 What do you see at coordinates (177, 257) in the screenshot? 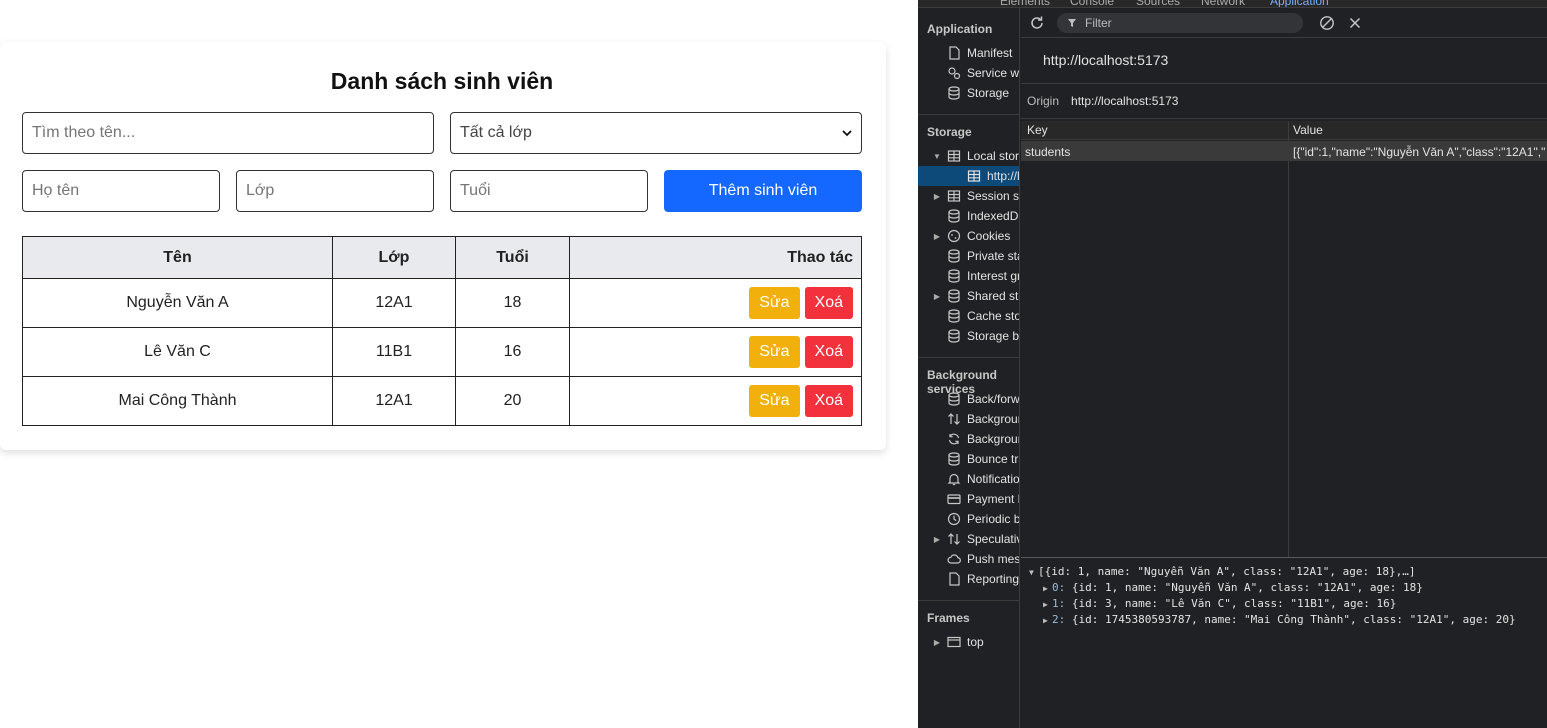
I see `column-header-name: Tên` at bounding box center [177, 257].